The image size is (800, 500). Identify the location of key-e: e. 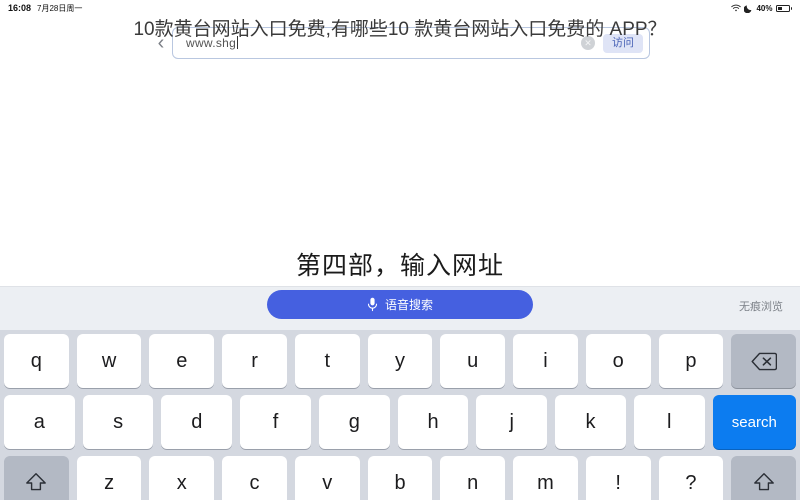
(182, 361).